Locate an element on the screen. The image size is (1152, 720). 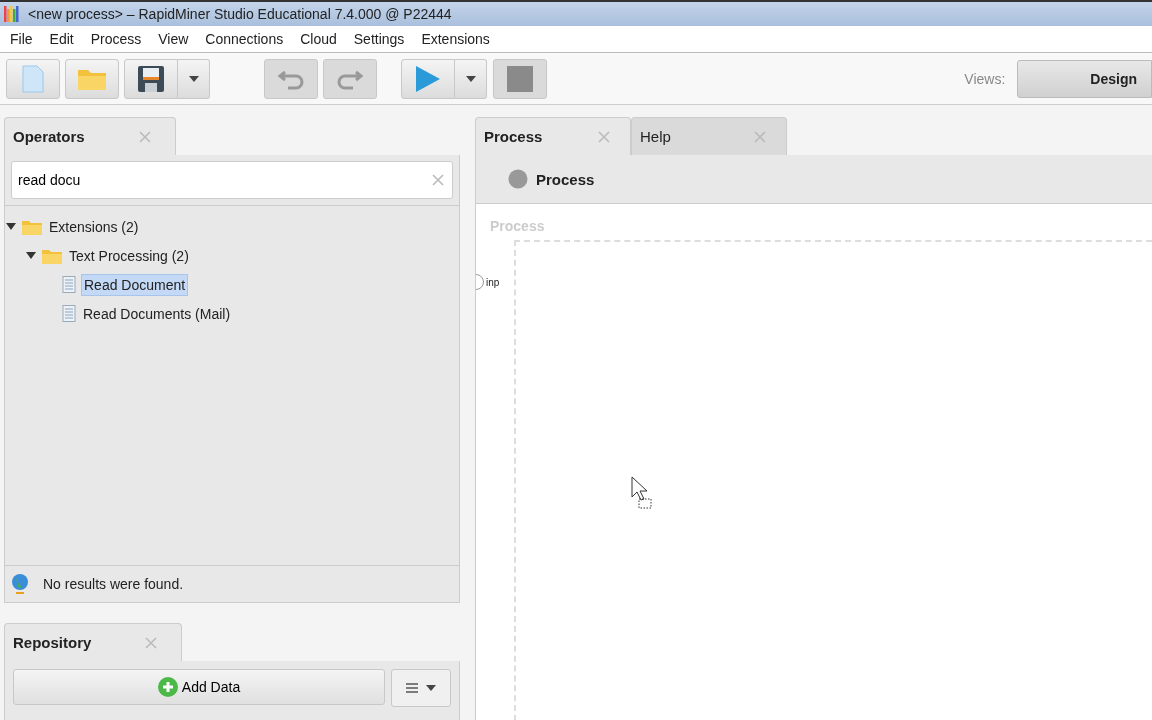
app-logo-icon is located at coordinates (12, 14).